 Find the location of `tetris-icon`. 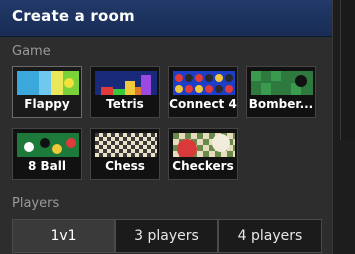

tetris-icon is located at coordinates (126, 83).